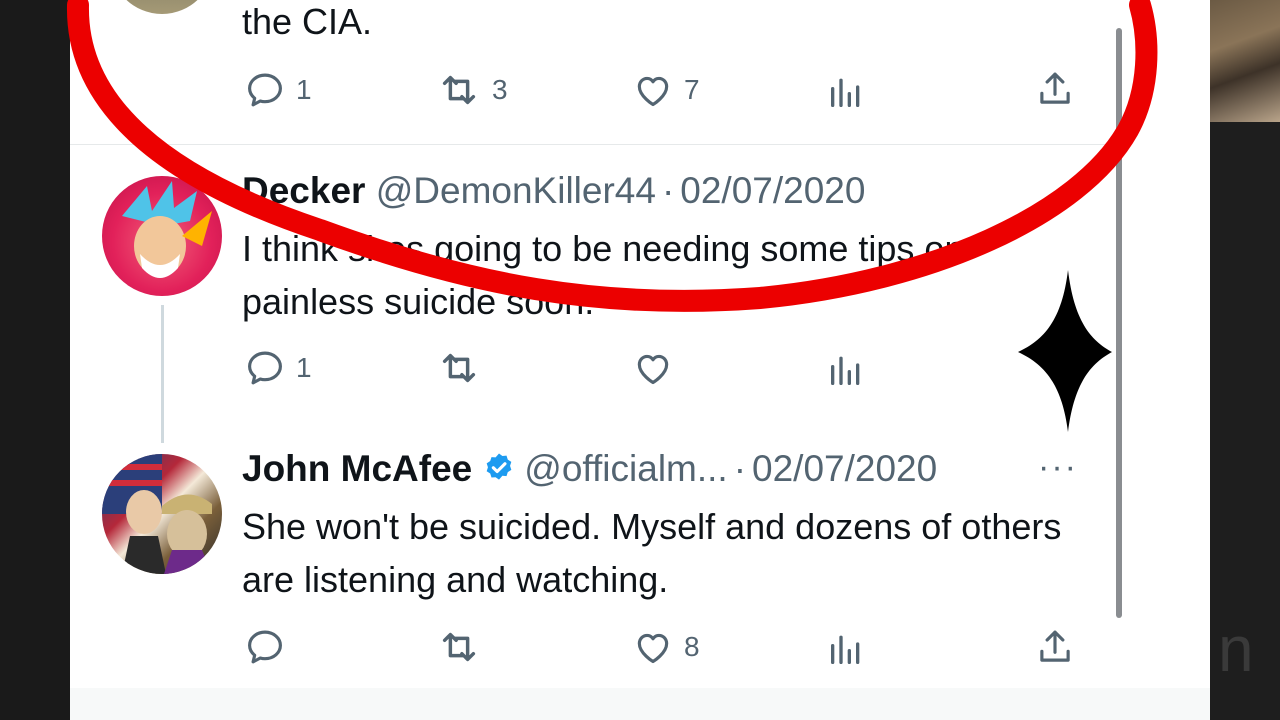  Describe the element at coordinates (162, 374) in the screenshot. I see `thread-connector` at that location.